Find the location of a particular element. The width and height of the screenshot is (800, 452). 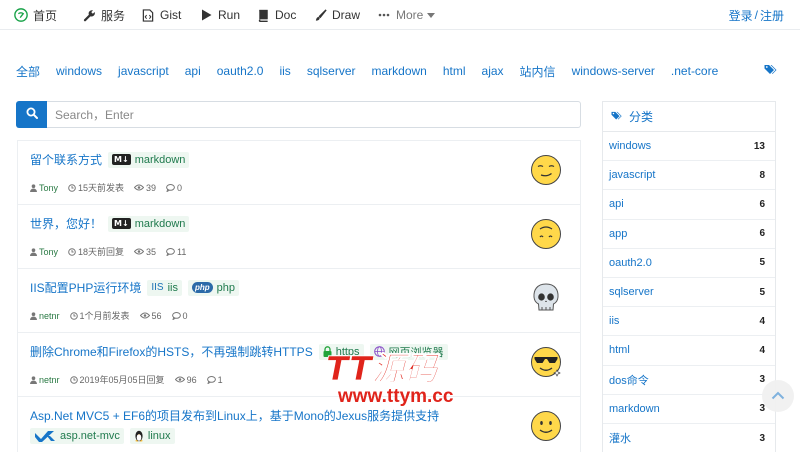

post-title-link: IIS配置PHP运行环境 is located at coordinates (85, 287).